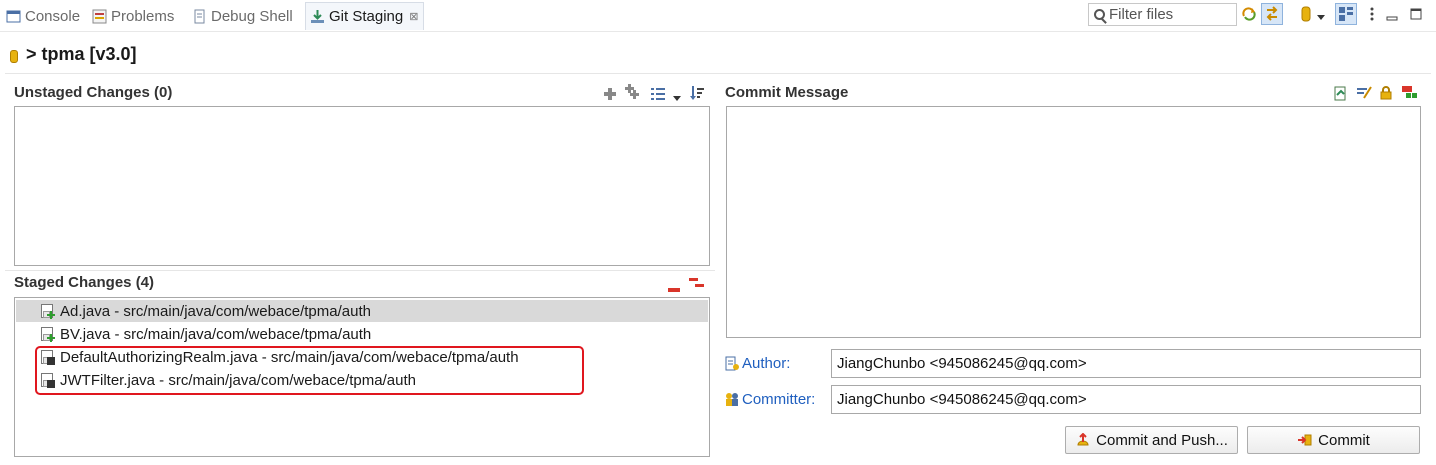 This screenshot has width=1436, height=465. Describe the element at coordinates (413, 16) in the screenshot. I see `close-tab-icon: ⊠` at that location.